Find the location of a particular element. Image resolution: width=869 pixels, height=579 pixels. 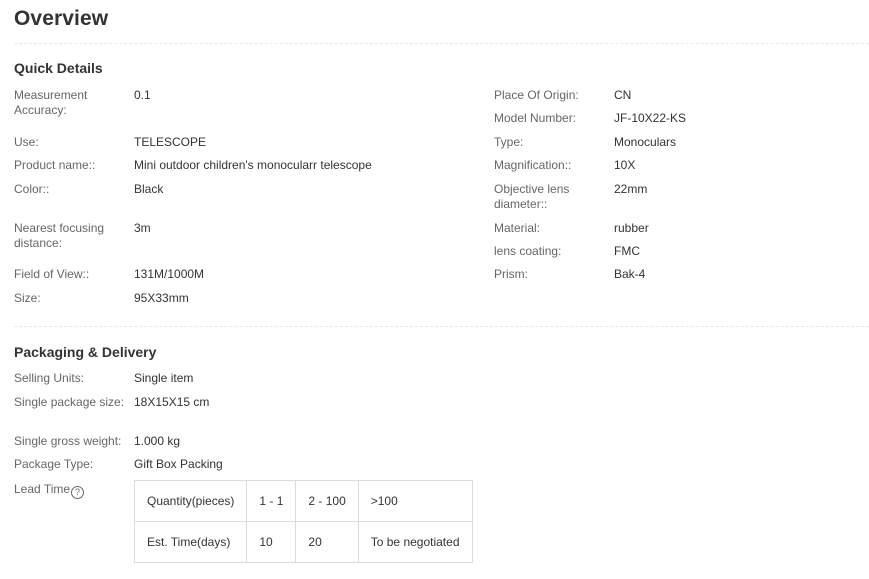

table-cell: 1 - 1 is located at coordinates (271, 501).